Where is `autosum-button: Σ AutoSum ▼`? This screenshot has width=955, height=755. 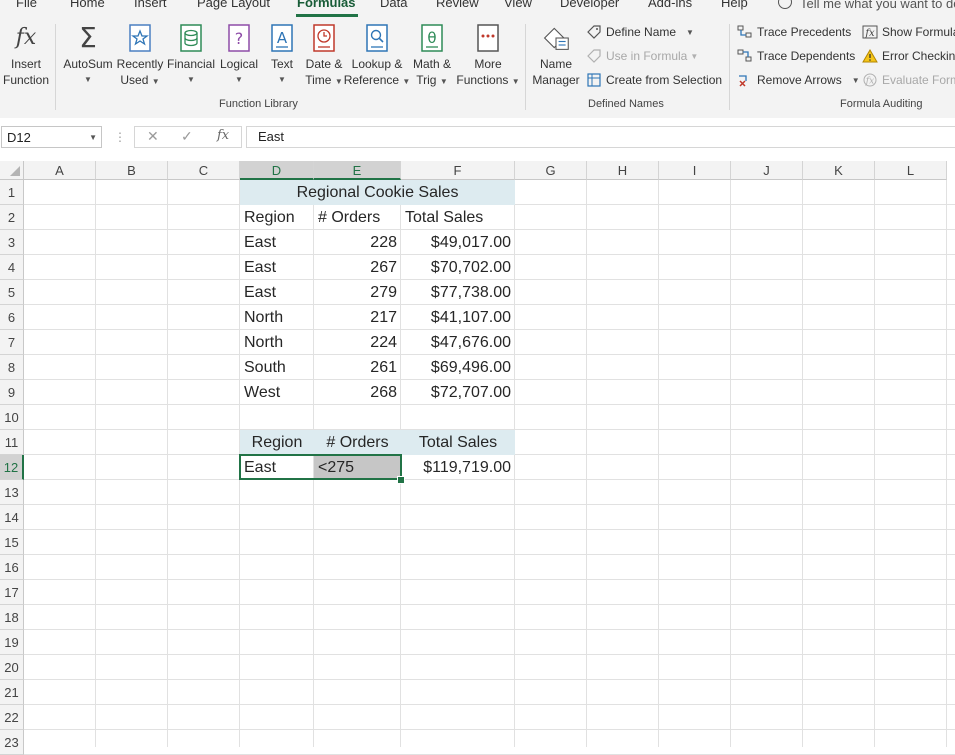
autosum-button: Σ AutoSum ▼ is located at coordinates (88, 55).